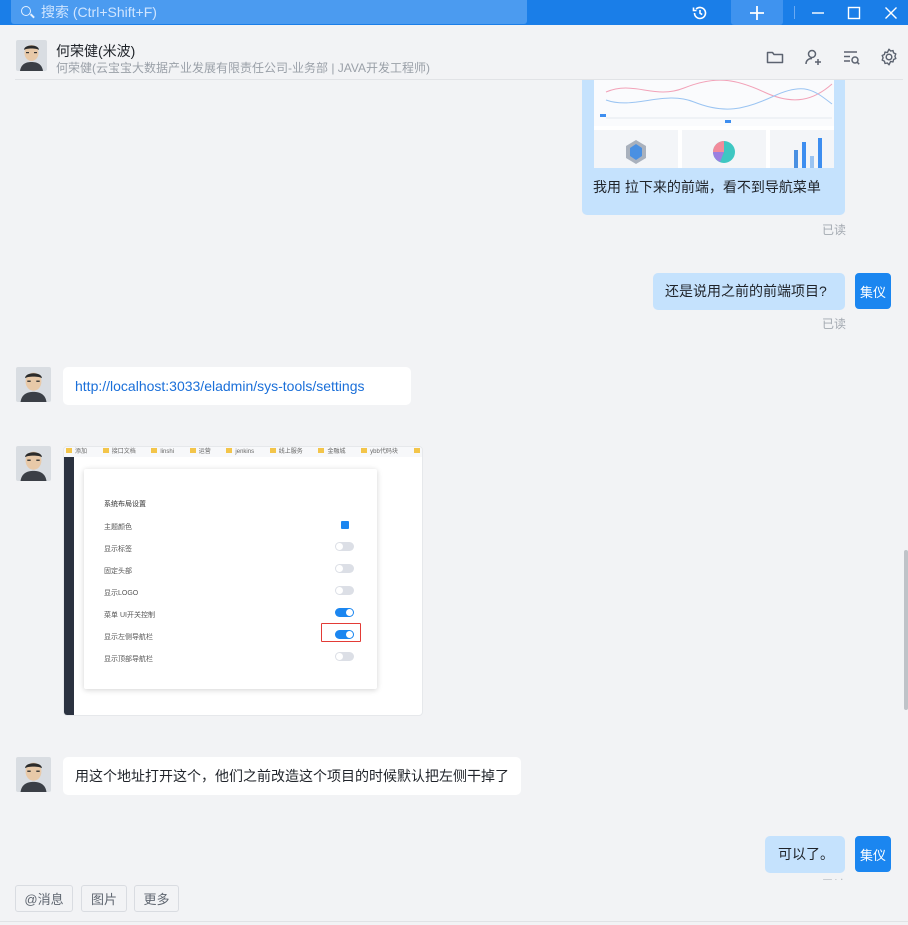 This screenshot has height=925, width=908. I want to click on contact-subtitle: 何荣健(云宝宝大数据产业发展有限责任公司-业务部 | JAVA开发工程师), so click(243, 68).